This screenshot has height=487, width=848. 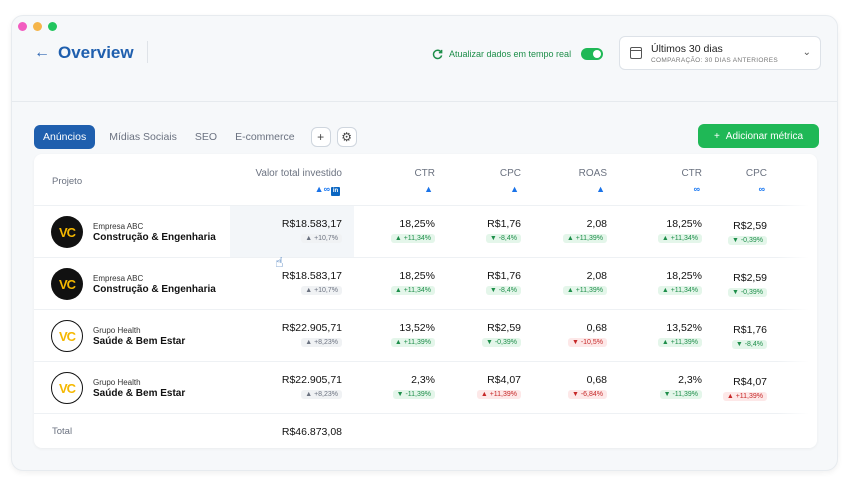 What do you see at coordinates (118, 226) in the screenshot?
I see `company-name: Empresa ABC` at bounding box center [118, 226].